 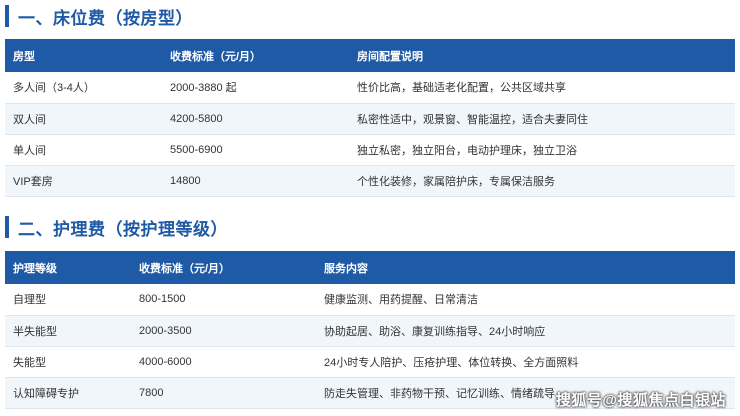 What do you see at coordinates (83, 88) in the screenshot?
I see `room-type-cell: 多人间（3-4人）` at bounding box center [83, 88].